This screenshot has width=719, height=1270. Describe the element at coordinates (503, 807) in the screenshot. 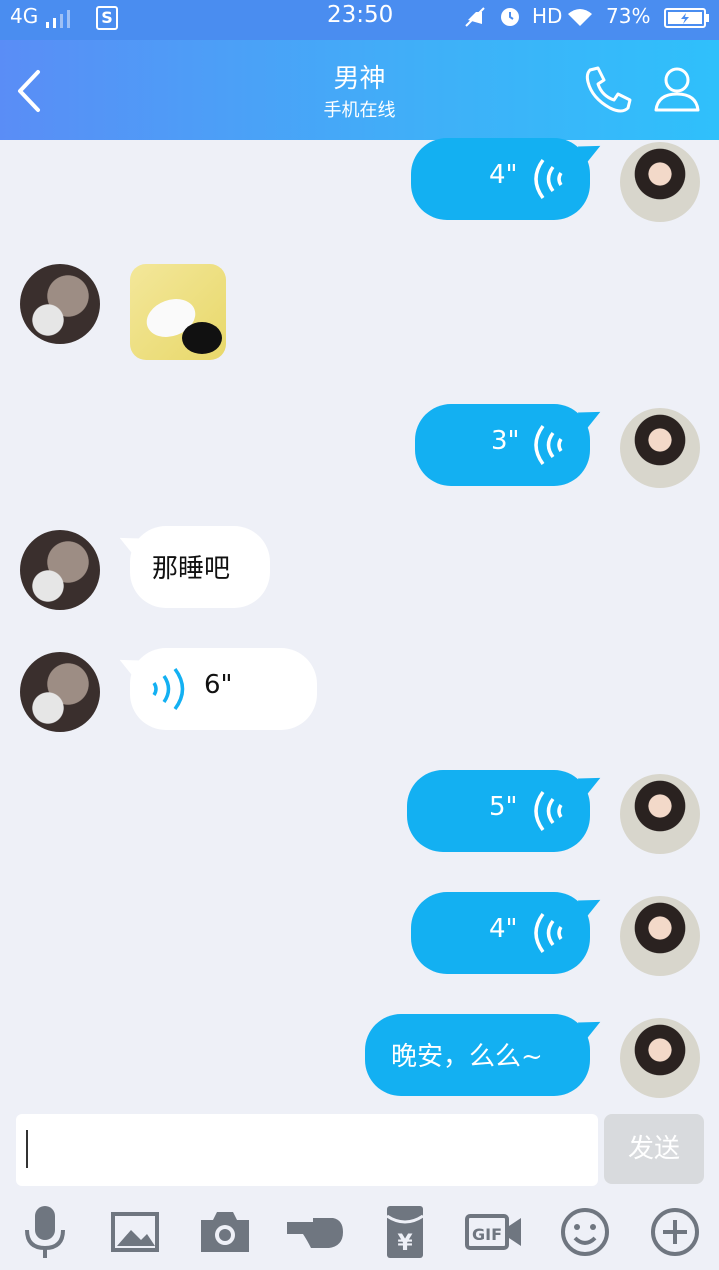

I see `voice-duration: 5"` at that location.